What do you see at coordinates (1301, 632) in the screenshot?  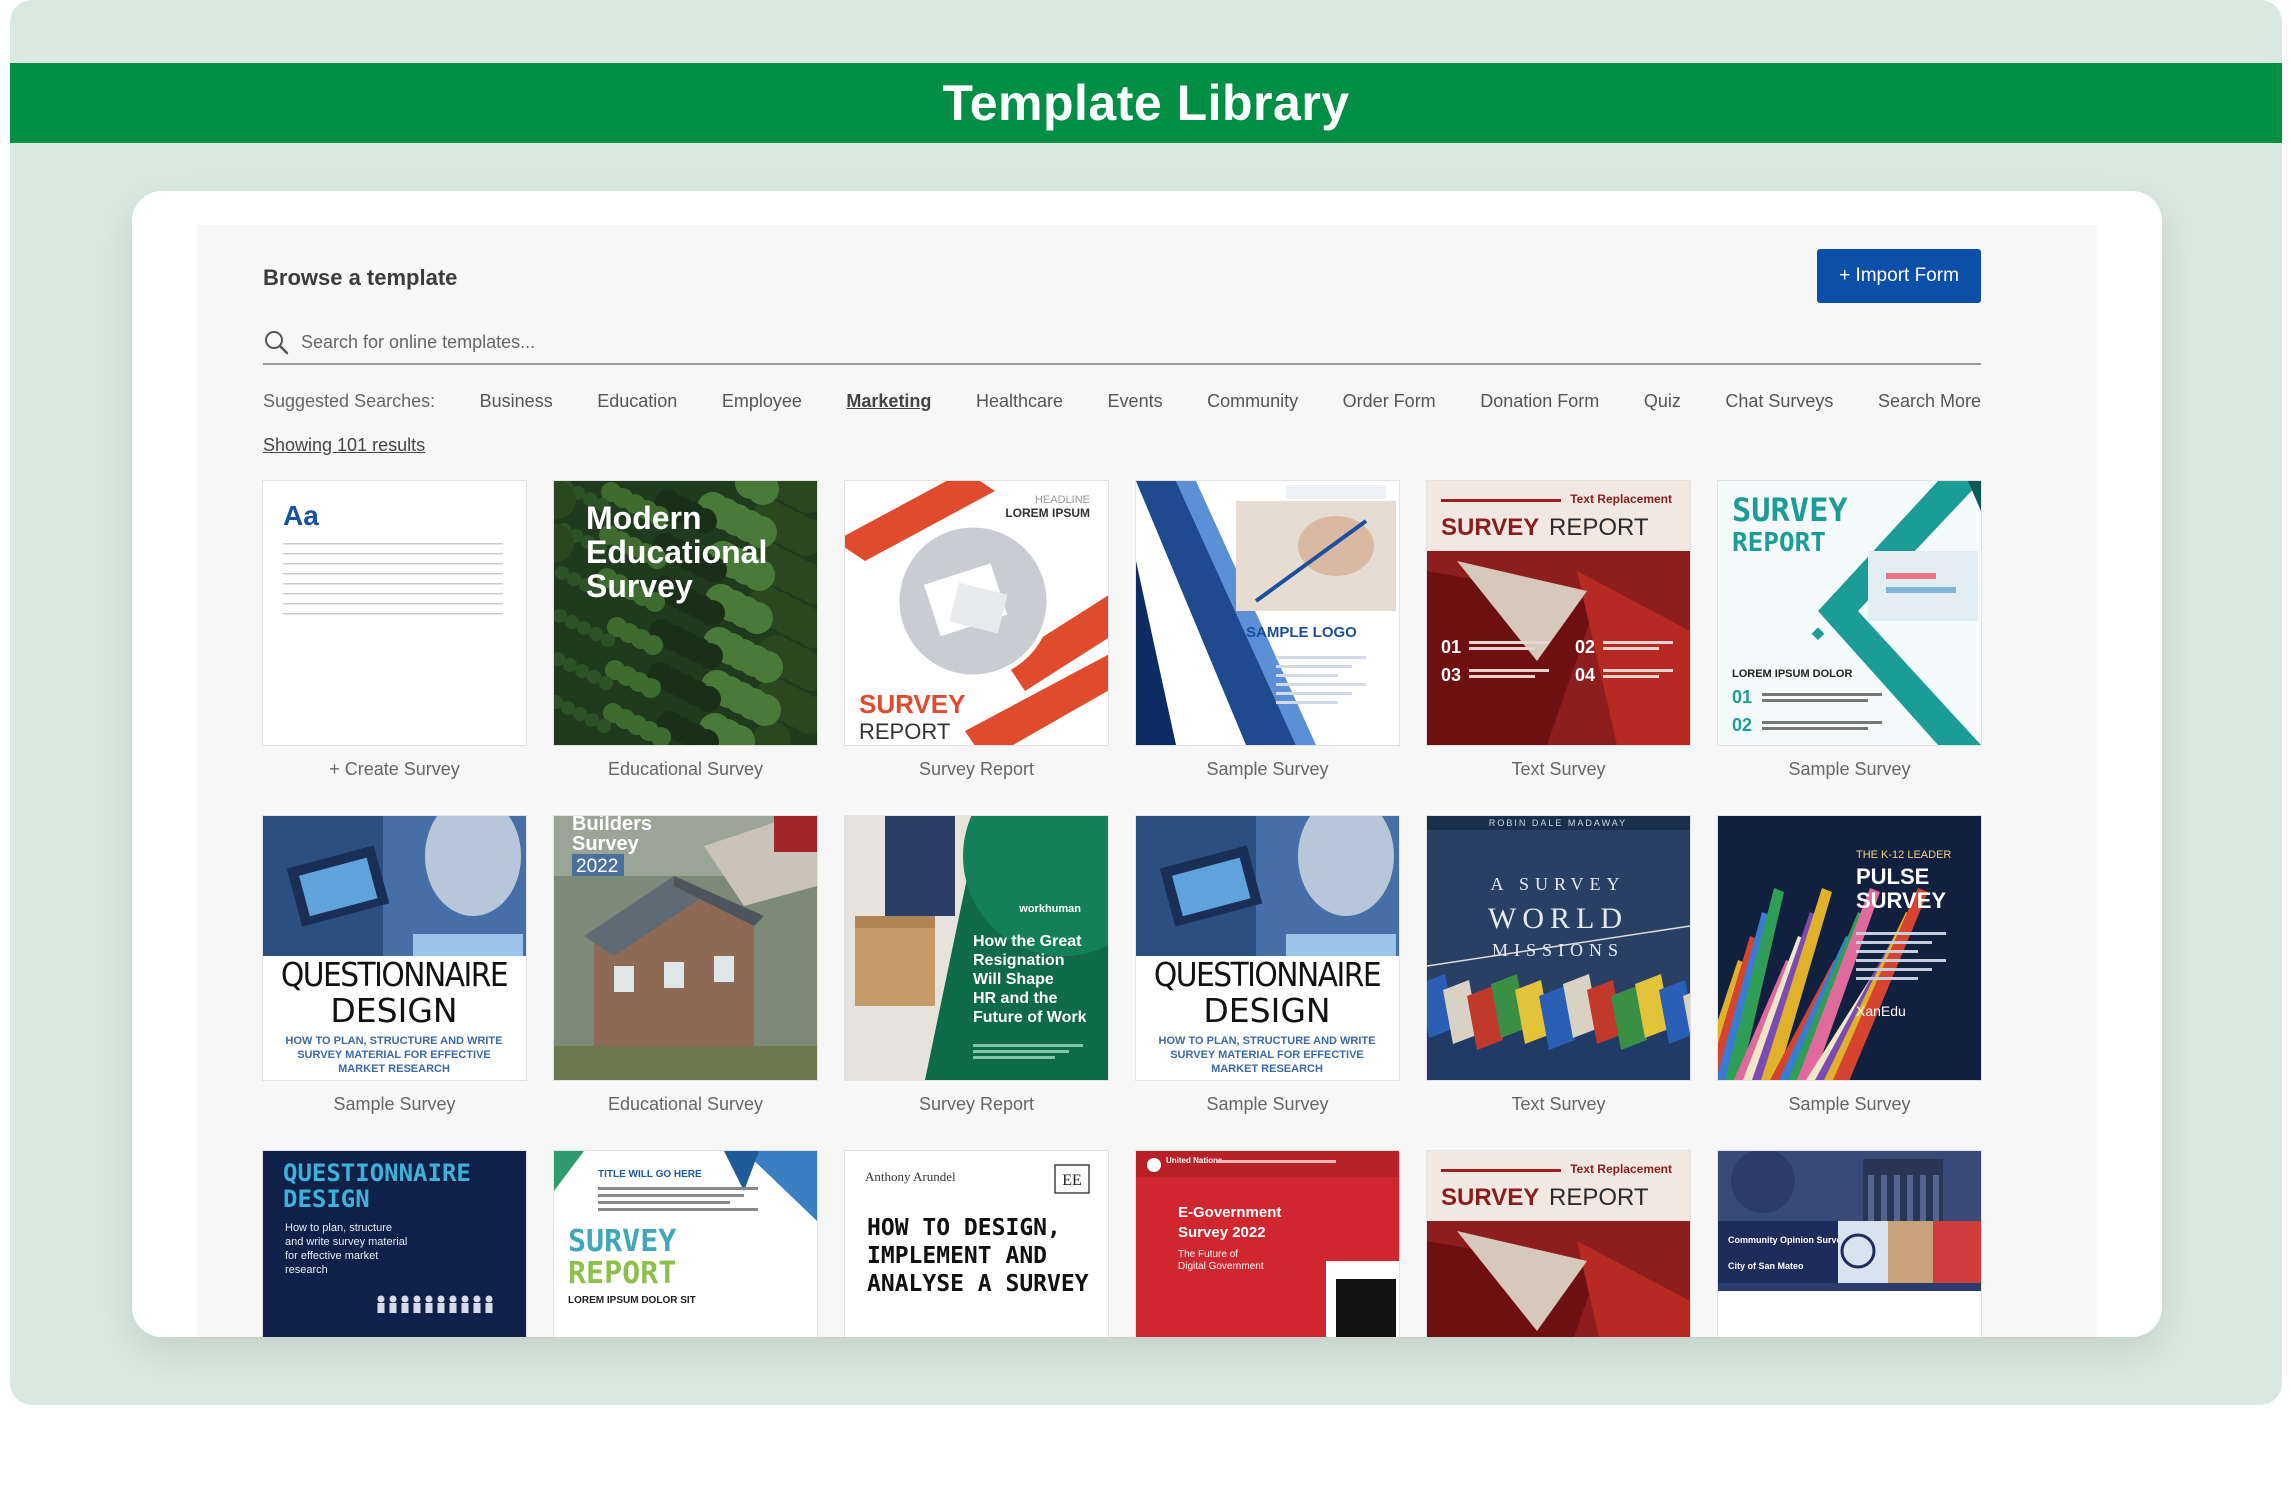 I see `svg-text: SAMPLE LOGO` at bounding box center [1301, 632].